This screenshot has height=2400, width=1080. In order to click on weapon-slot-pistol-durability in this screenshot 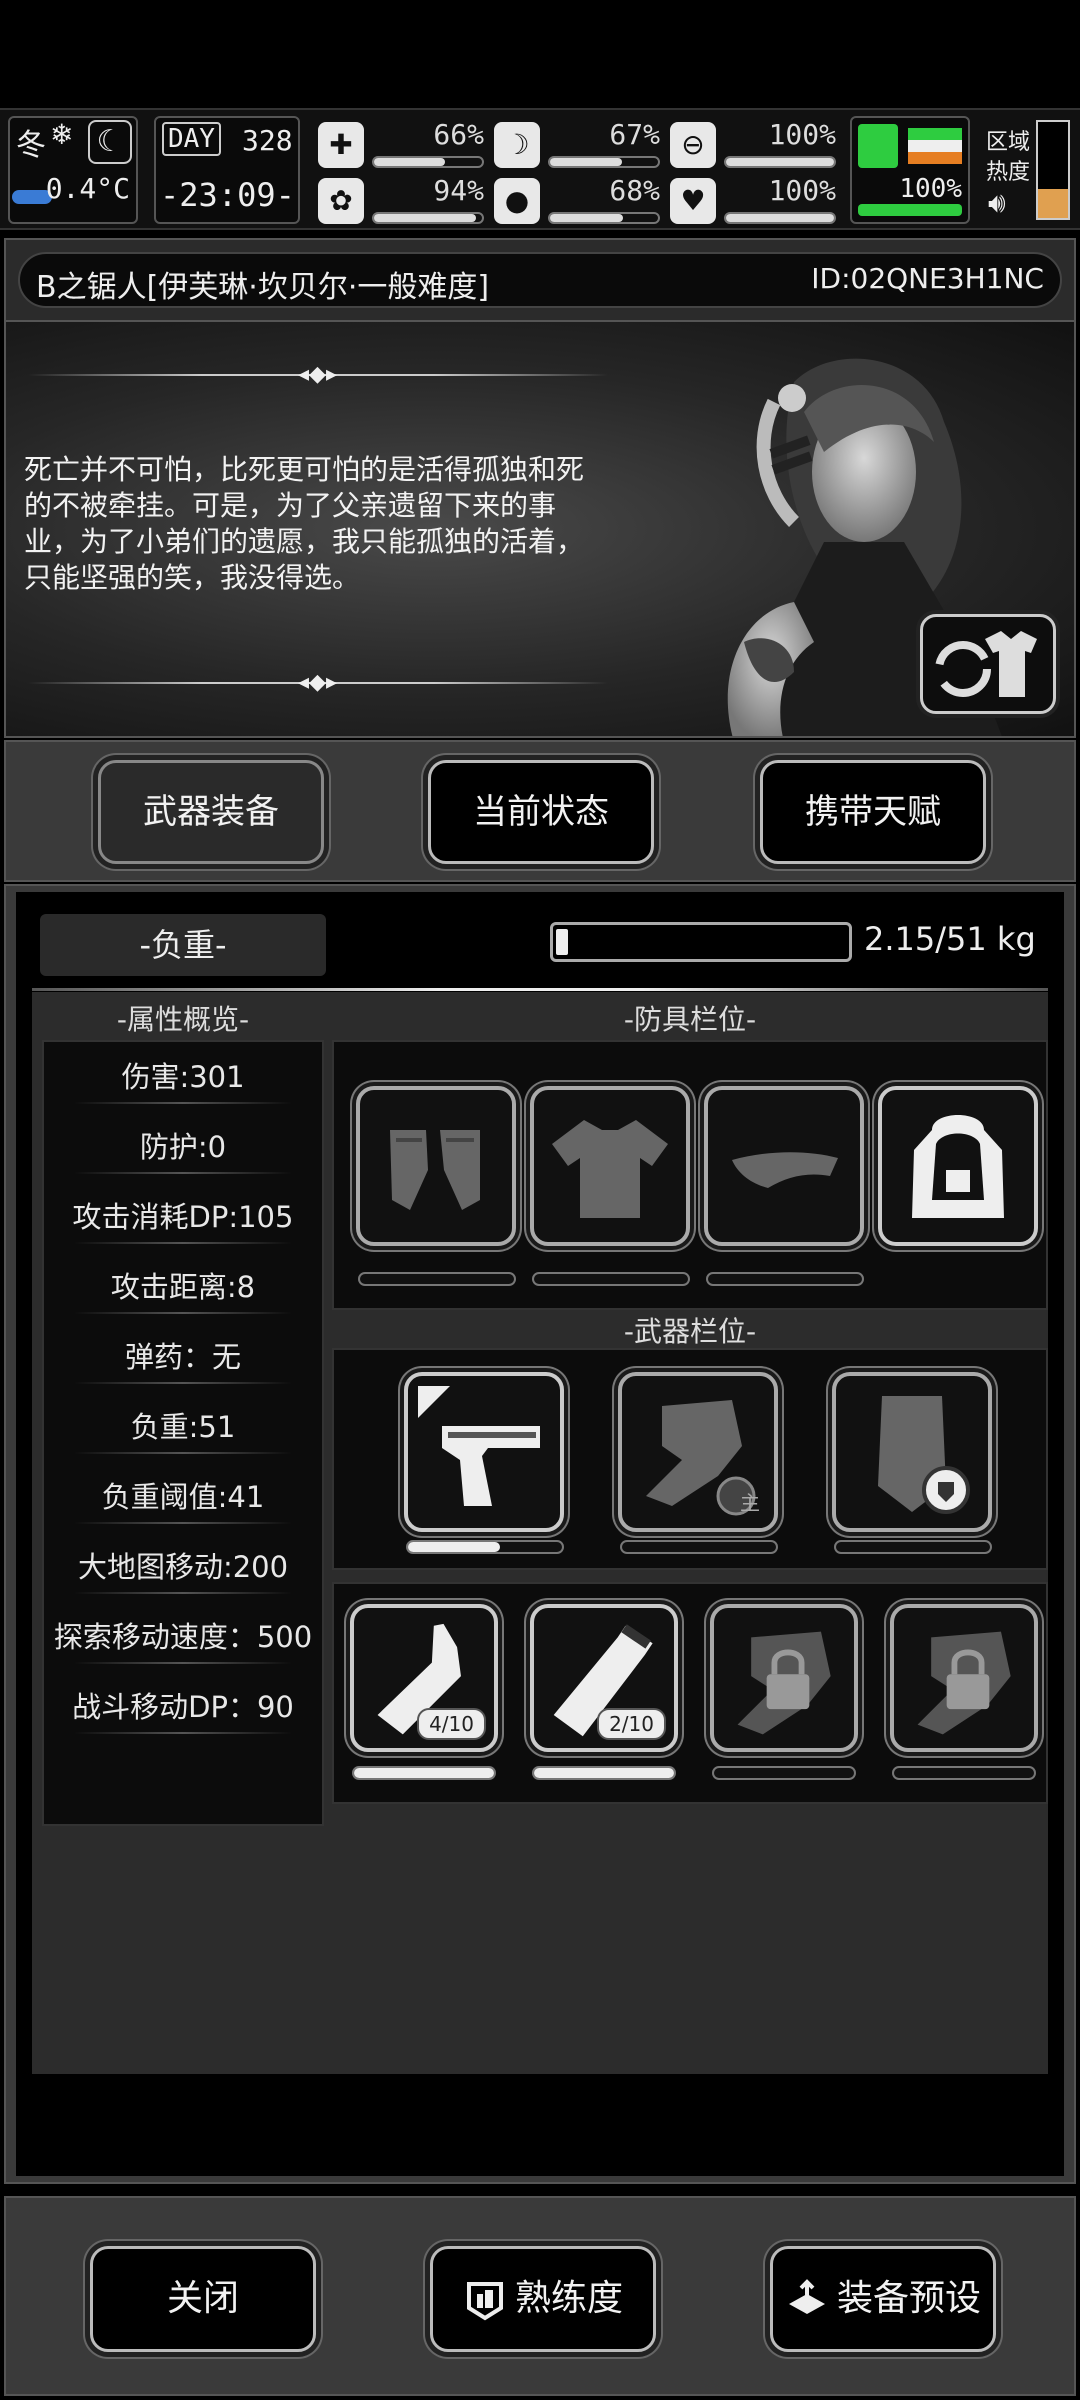, I will do `click(485, 1547)`.